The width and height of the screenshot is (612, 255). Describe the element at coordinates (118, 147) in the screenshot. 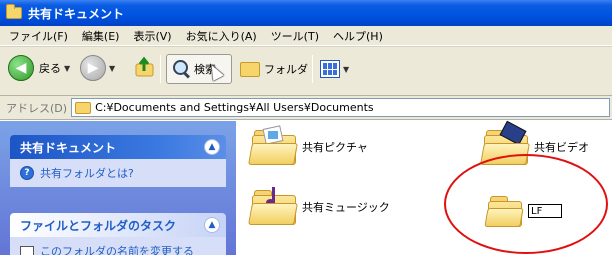

I see `task-section-header: 共有ドキュメント ▲` at that location.